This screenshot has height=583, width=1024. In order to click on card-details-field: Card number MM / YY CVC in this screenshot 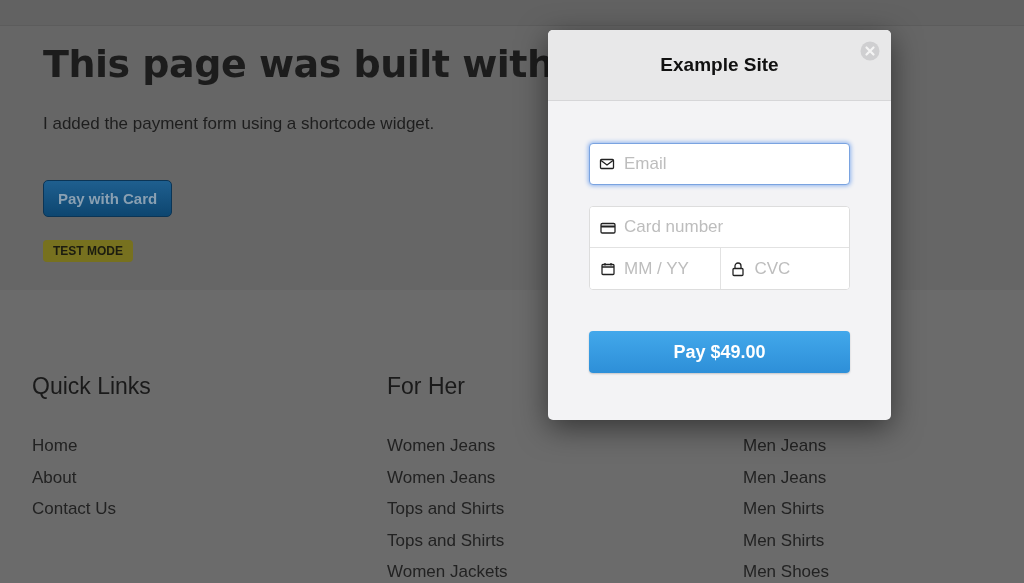, I will do `click(719, 248)`.